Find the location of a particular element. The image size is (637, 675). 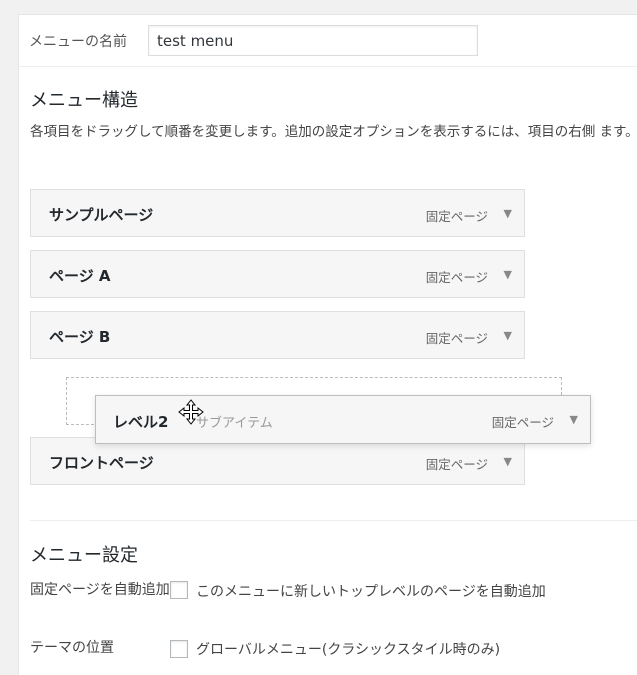

header-divider is located at coordinates (327, 66).